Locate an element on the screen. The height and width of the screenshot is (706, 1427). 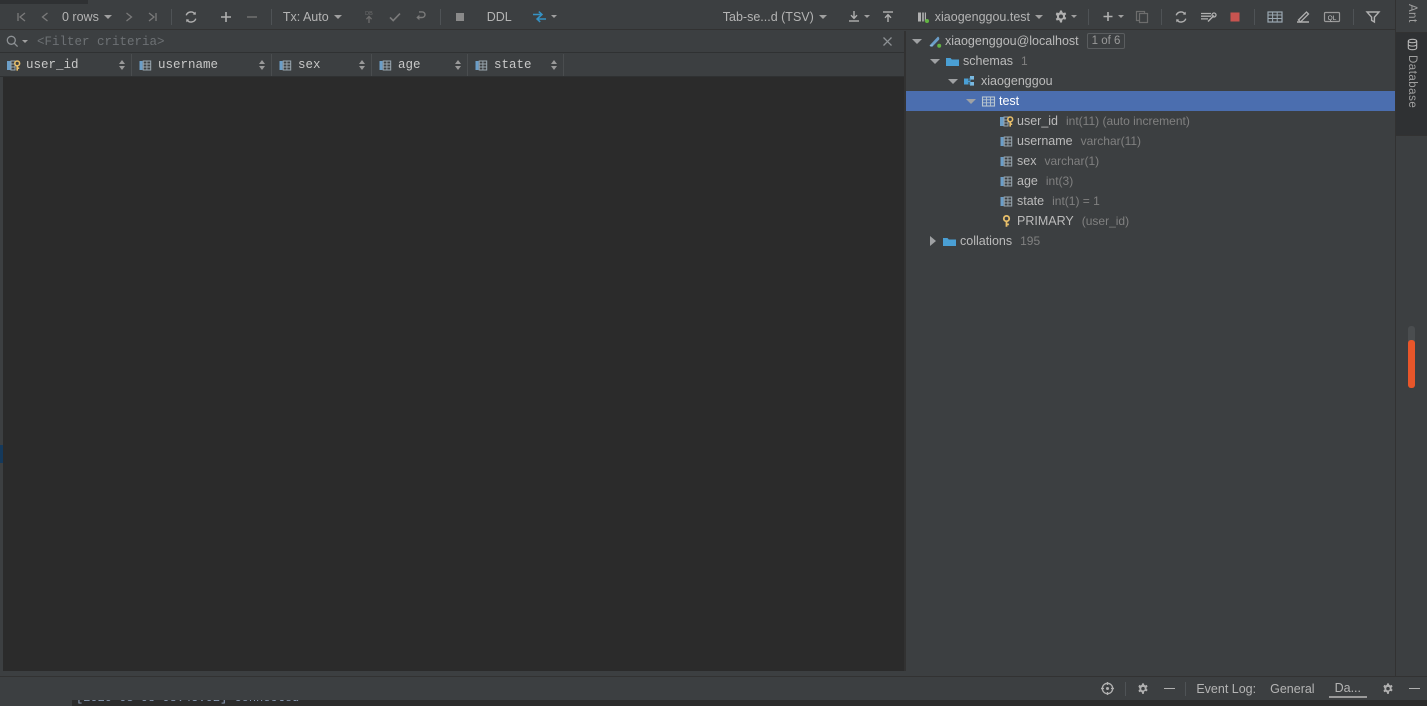
tree-node-xiaogenggou-localhost: xiaogenggou@localhost 1 of 6 is located at coordinates (1150, 41).